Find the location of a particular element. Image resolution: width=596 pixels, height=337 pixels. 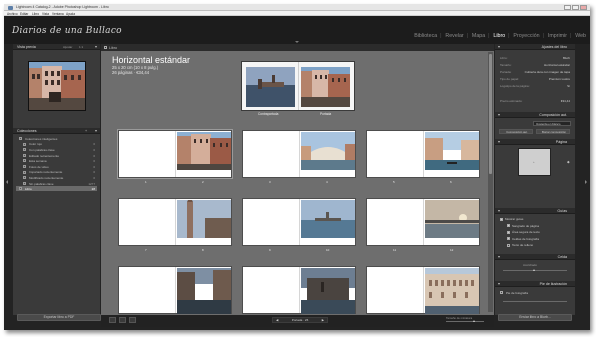

scrollbar-thumb is located at coordinates (490, 114).